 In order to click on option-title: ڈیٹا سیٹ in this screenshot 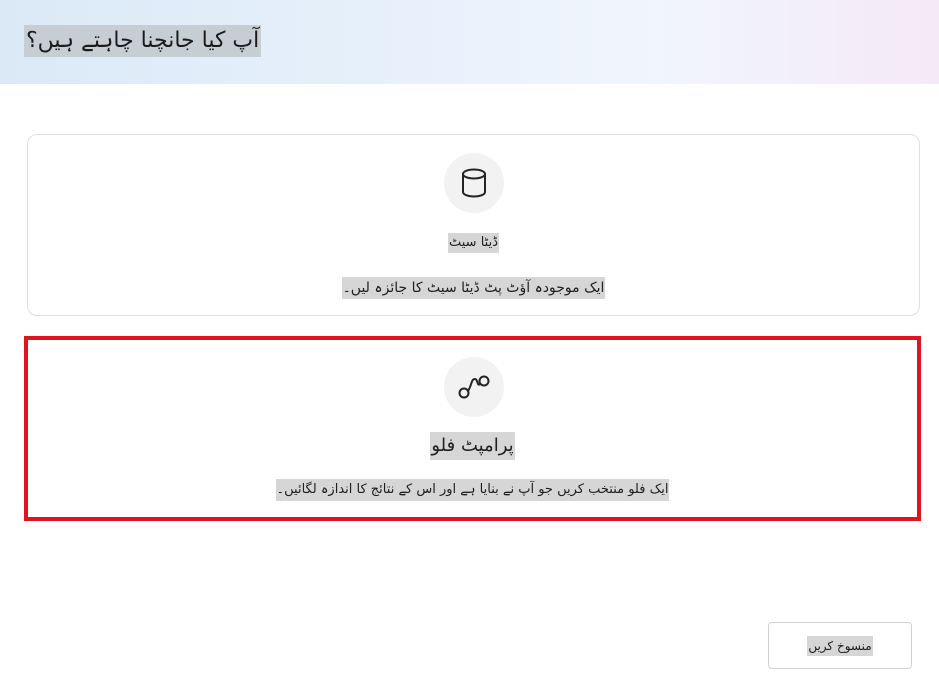, I will do `click(473, 243)`.